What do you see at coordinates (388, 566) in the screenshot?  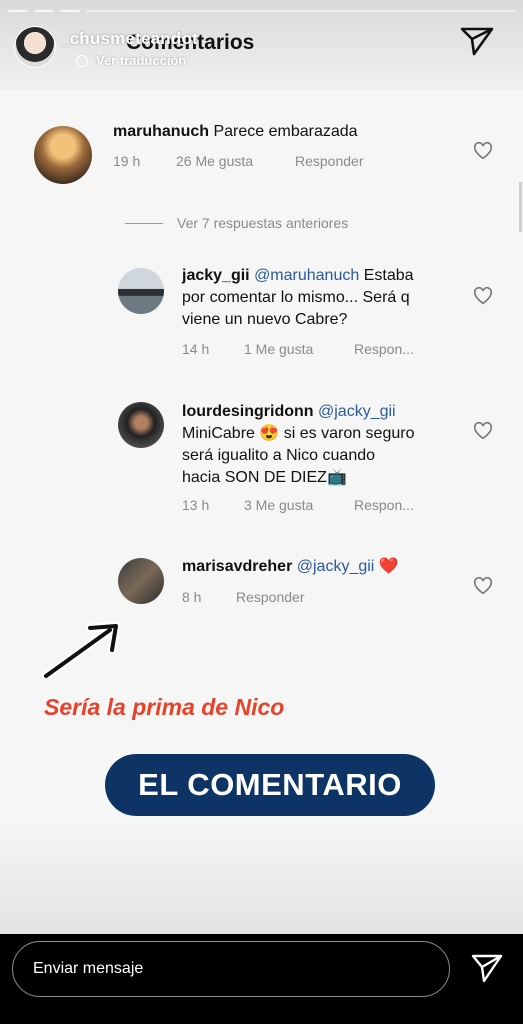 I see `red-heart-emoji-icon: ❤️` at bounding box center [388, 566].